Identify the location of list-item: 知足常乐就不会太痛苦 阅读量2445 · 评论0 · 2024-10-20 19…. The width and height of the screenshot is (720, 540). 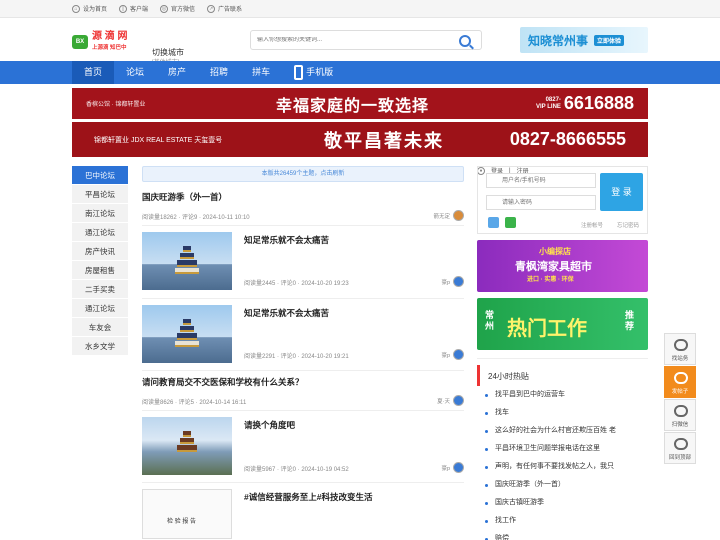
(303, 262).